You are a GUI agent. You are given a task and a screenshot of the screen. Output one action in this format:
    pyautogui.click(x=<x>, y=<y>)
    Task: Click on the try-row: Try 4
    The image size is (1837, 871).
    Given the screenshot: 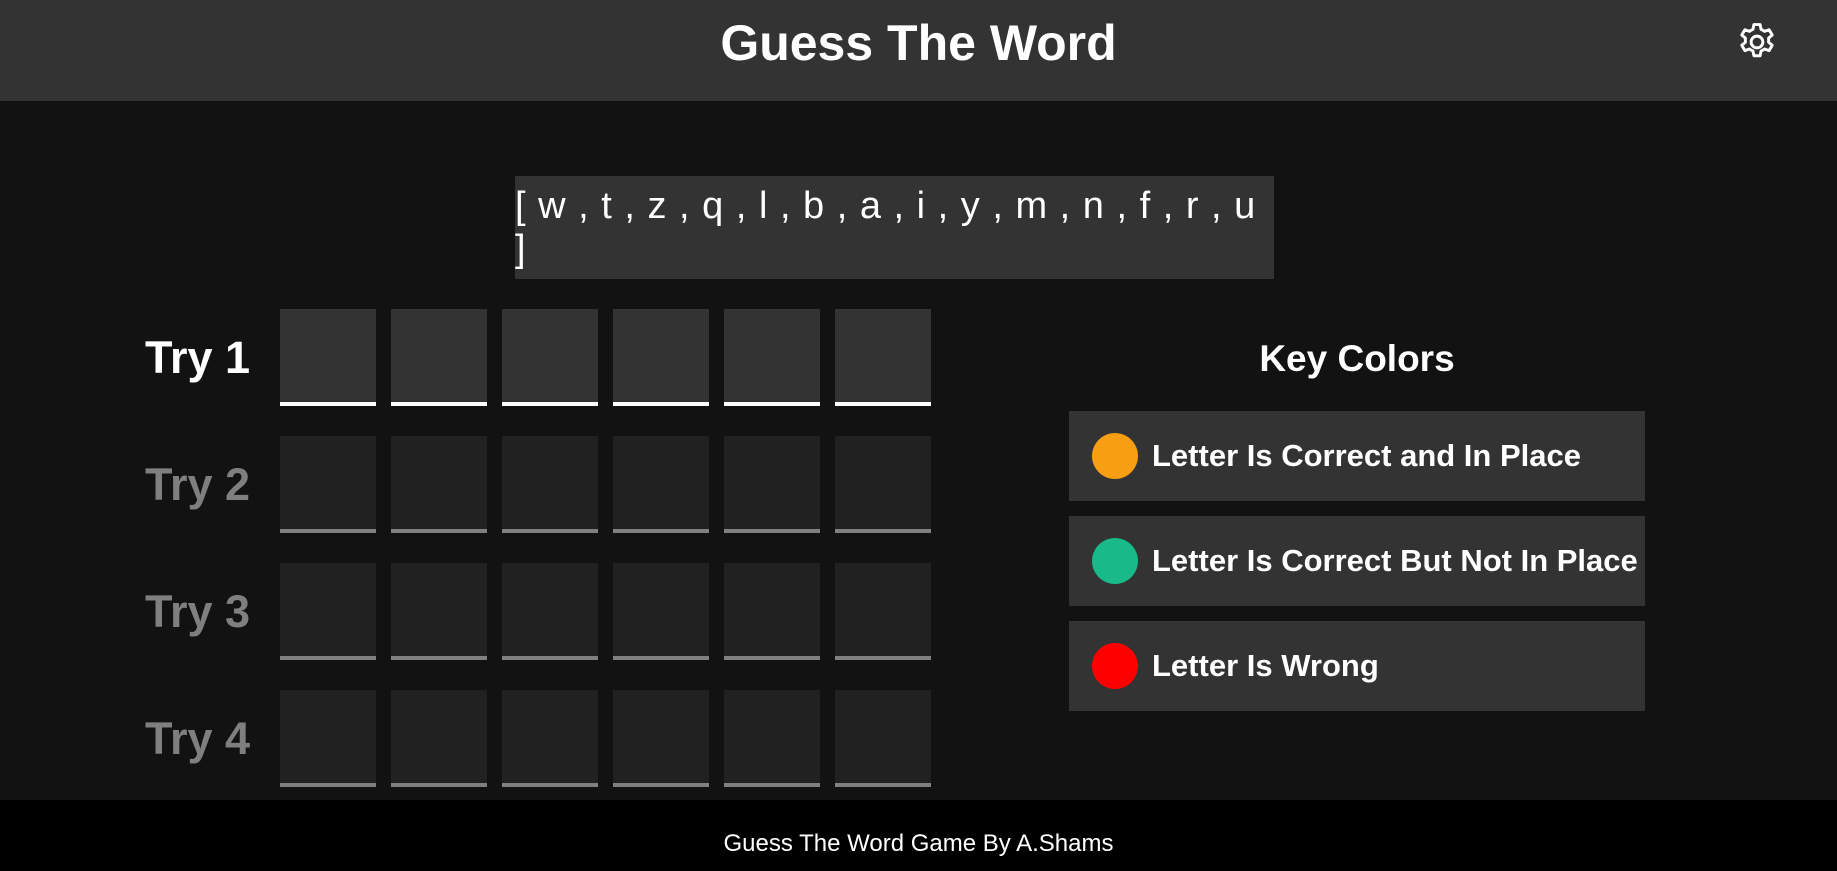 What is the action you would take?
    pyautogui.click(x=540, y=738)
    